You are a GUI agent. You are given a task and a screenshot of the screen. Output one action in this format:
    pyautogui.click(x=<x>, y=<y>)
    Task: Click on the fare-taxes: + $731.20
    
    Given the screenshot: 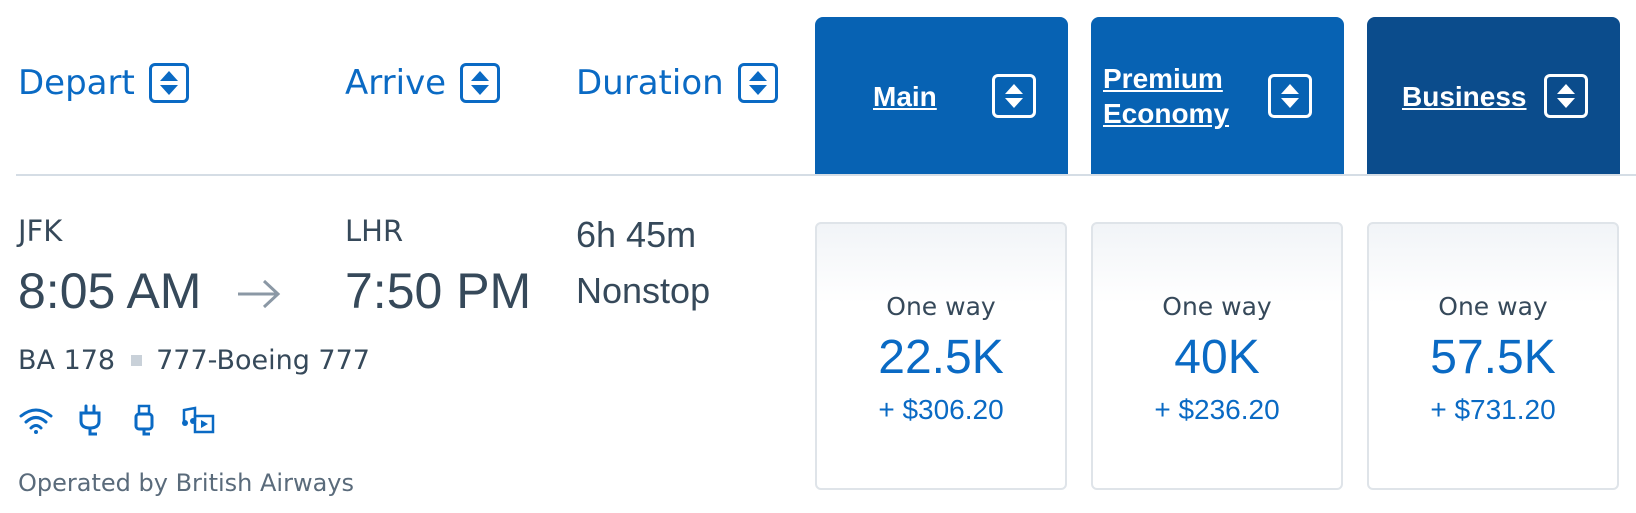 What is the action you would take?
    pyautogui.click(x=1493, y=409)
    